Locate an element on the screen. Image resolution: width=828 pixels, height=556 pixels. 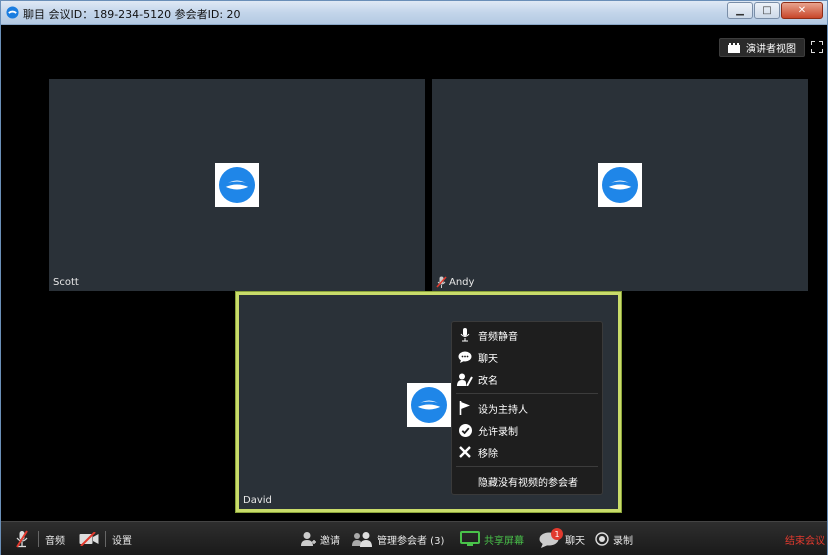
end-meeting-button: 结束会议 is located at coordinates (805, 539).